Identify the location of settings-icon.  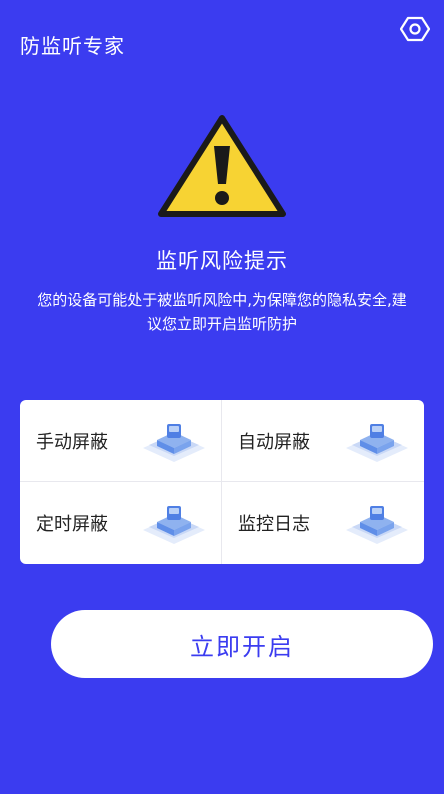
(415, 29).